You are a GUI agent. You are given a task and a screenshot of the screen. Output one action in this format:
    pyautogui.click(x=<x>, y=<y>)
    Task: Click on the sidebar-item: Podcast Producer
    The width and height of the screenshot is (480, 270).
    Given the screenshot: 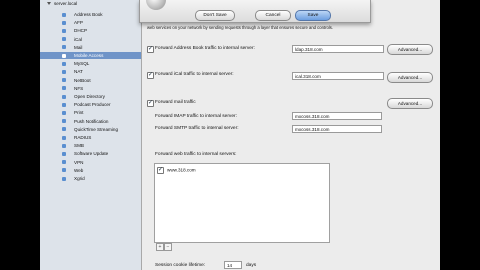 What is the action you would take?
    pyautogui.click(x=90, y=104)
    